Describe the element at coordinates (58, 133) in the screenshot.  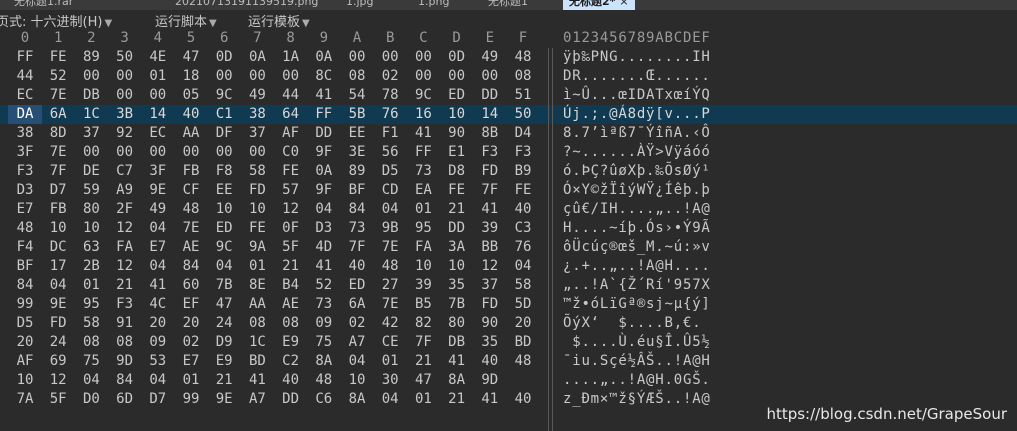
I see `hex-byte: 8D` at that location.